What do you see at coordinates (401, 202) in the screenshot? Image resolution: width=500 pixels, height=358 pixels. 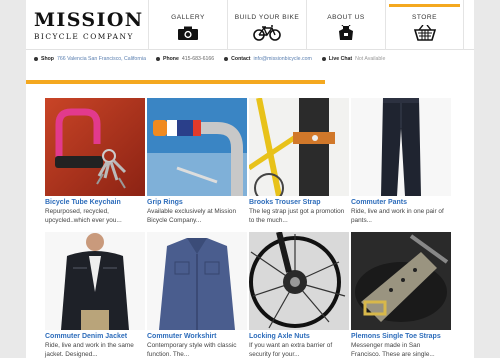 I see `product-title: Commuter Pants` at bounding box center [401, 202].